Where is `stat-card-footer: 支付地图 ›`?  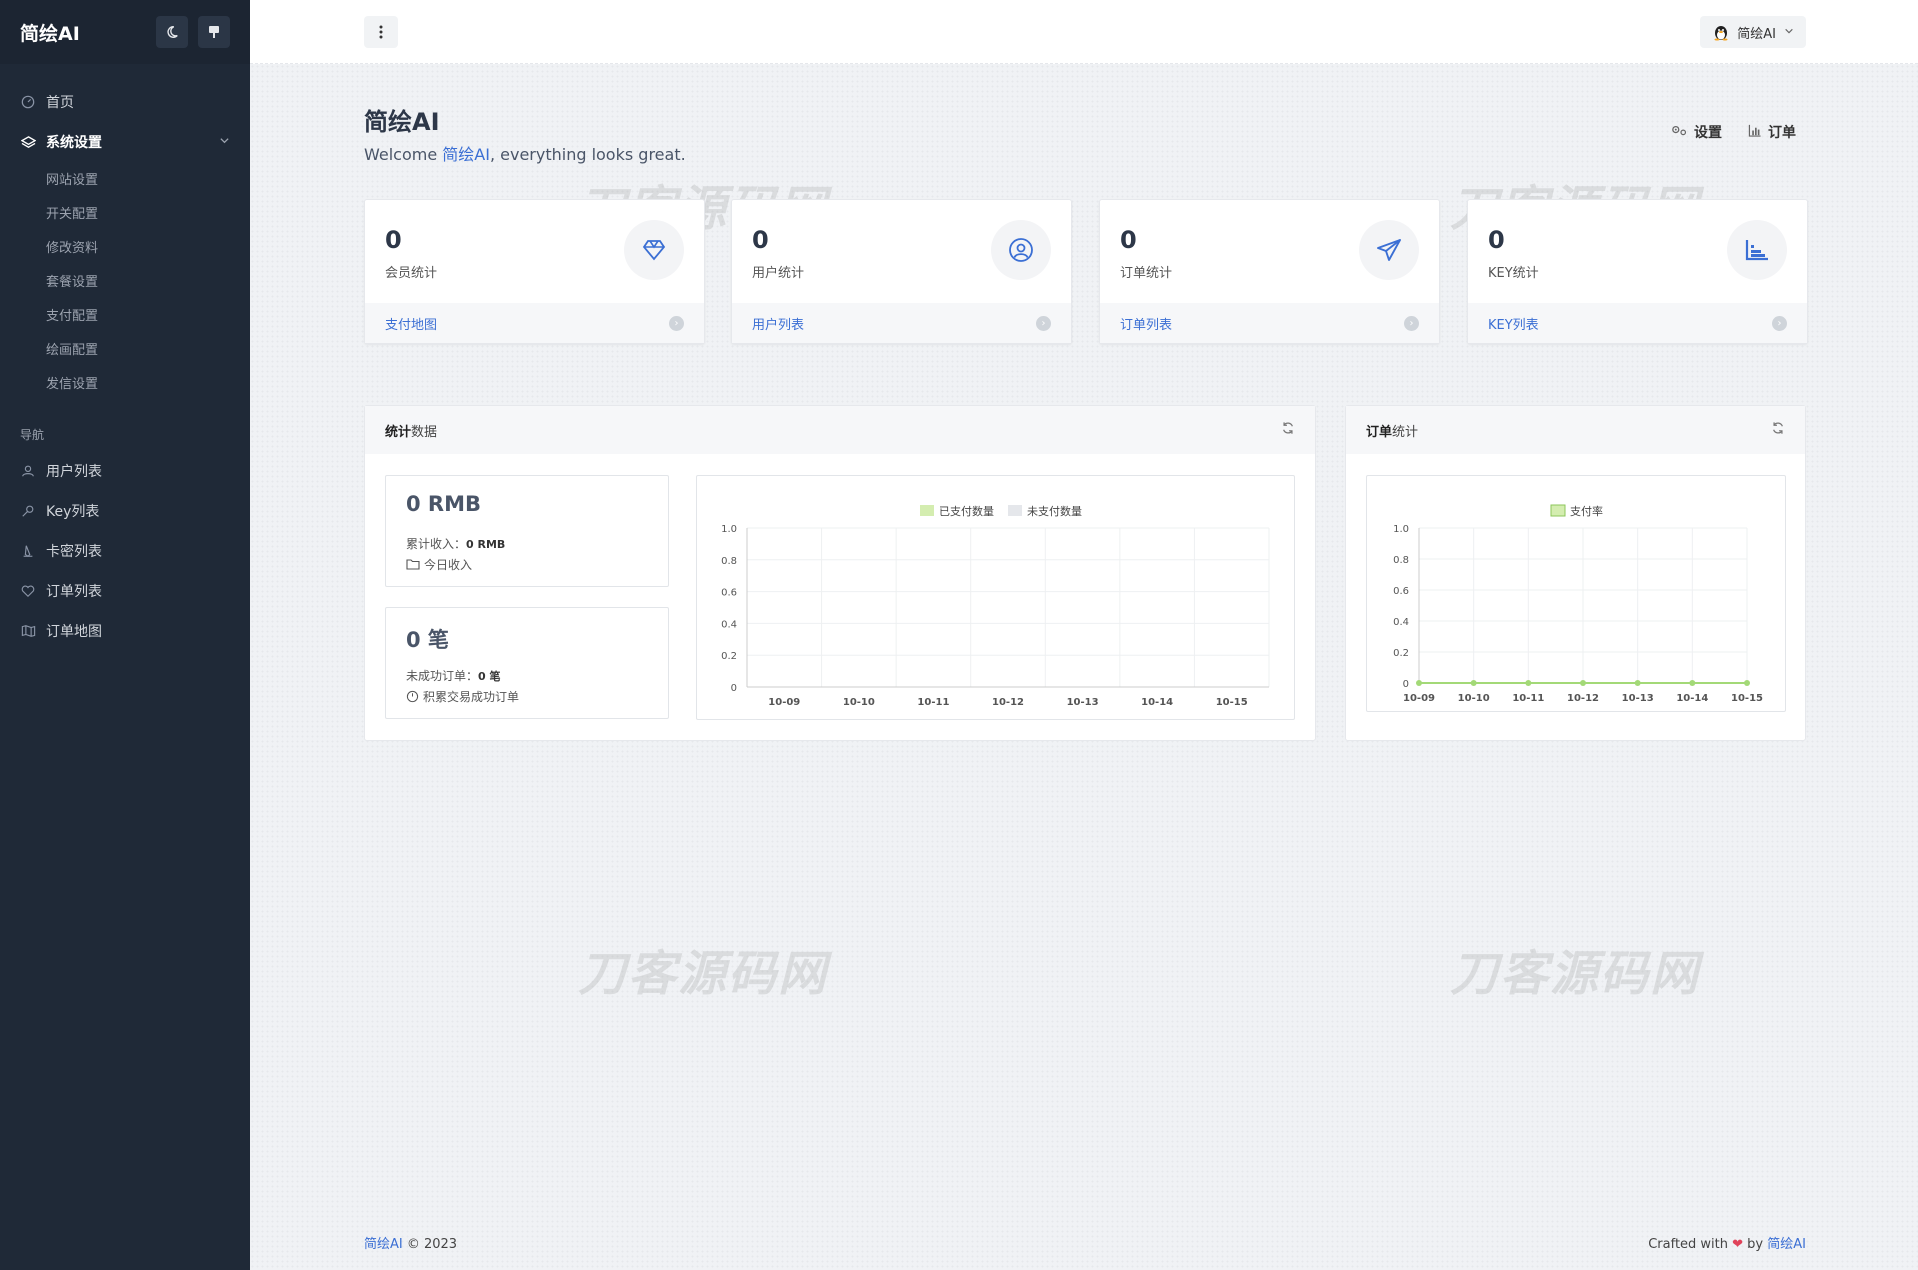
stat-card-footer: 支付地图 › is located at coordinates (534, 323).